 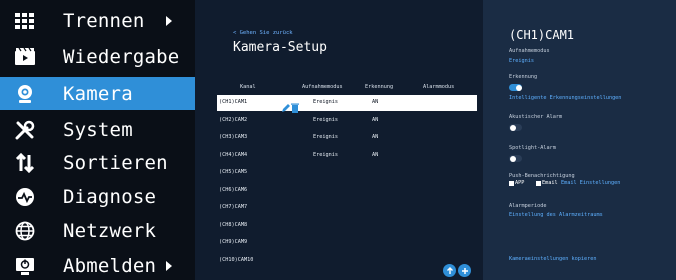 What do you see at coordinates (379, 87) in the screenshot?
I see `column-header-detection: Erkennung` at bounding box center [379, 87].